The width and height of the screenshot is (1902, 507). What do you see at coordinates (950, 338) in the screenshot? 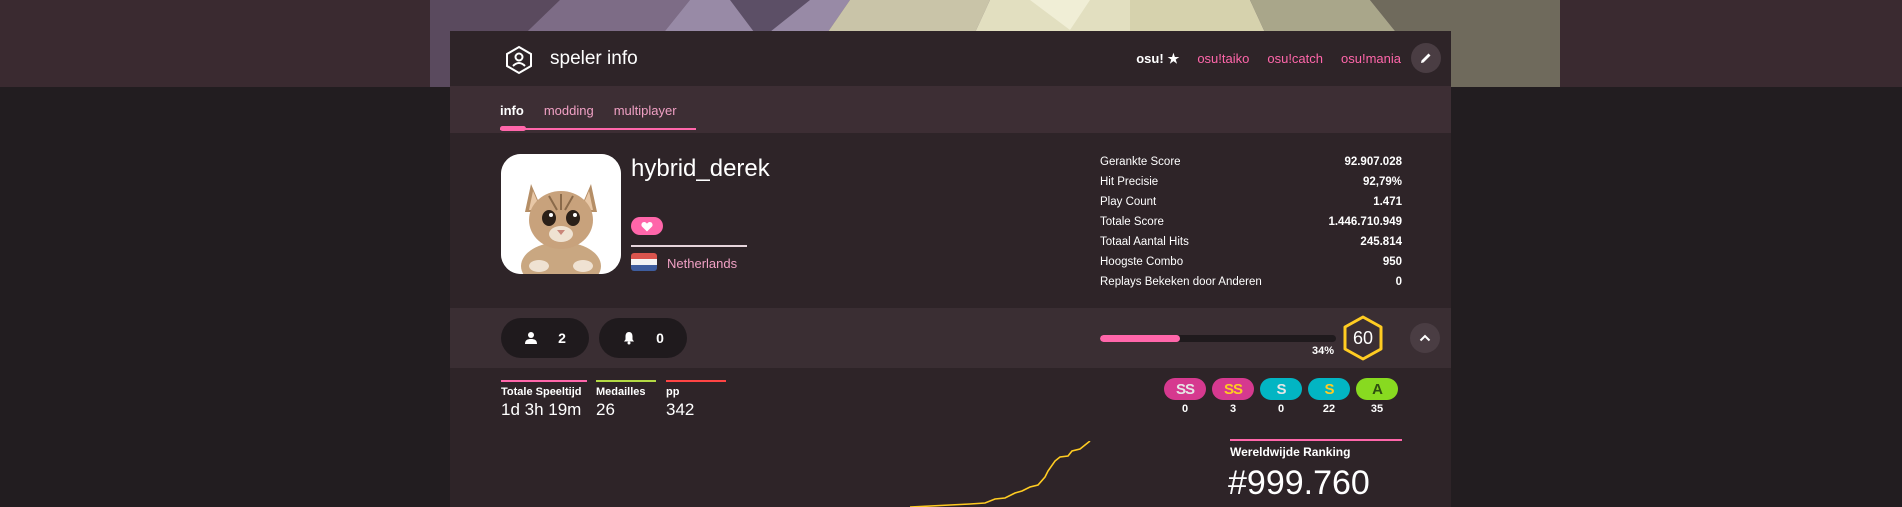
I see `social-bar: 2 0 34% 60` at bounding box center [950, 338].